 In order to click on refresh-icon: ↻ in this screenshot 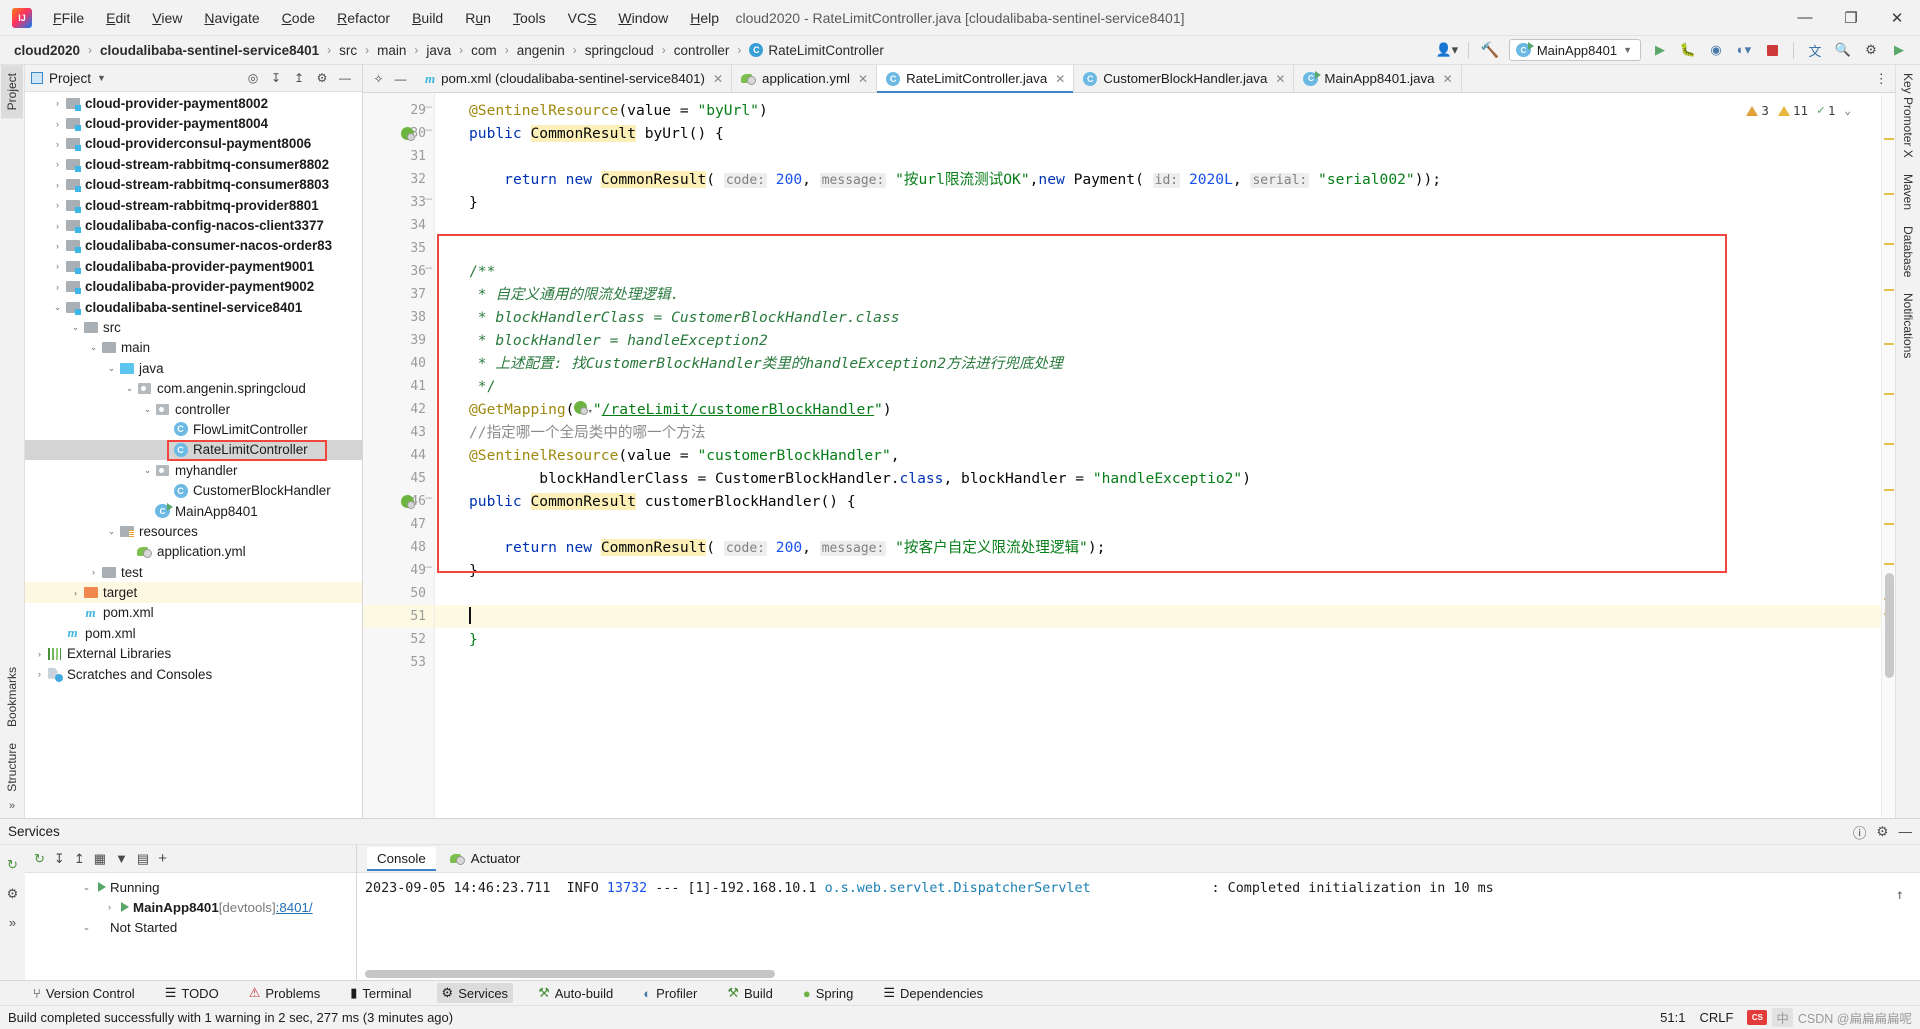, I will do `click(39, 859)`.